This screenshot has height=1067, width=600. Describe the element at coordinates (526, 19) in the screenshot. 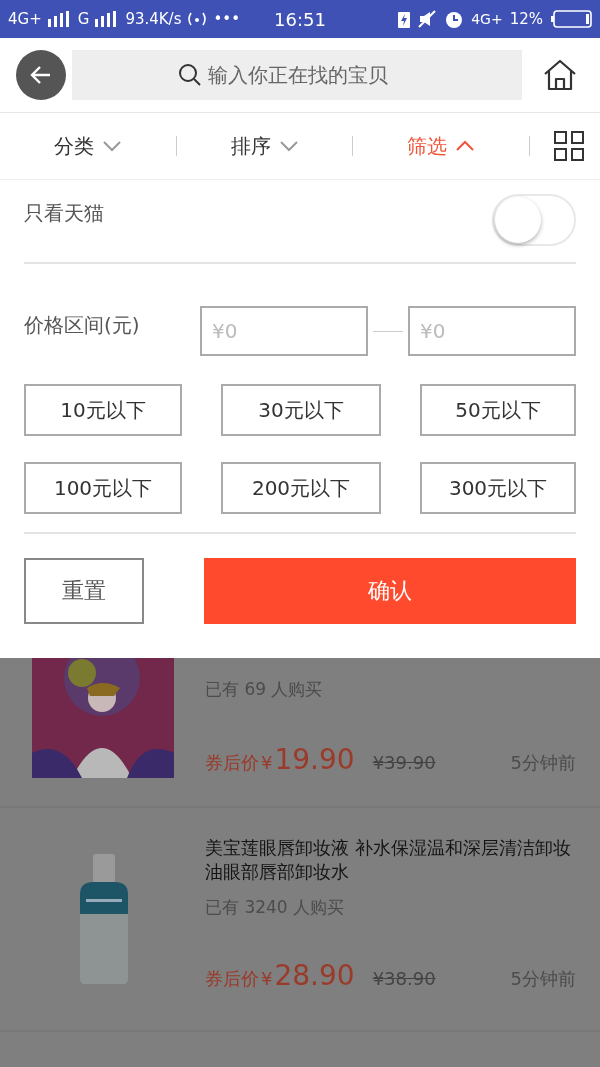

I see `battery-percent: 12%` at that location.